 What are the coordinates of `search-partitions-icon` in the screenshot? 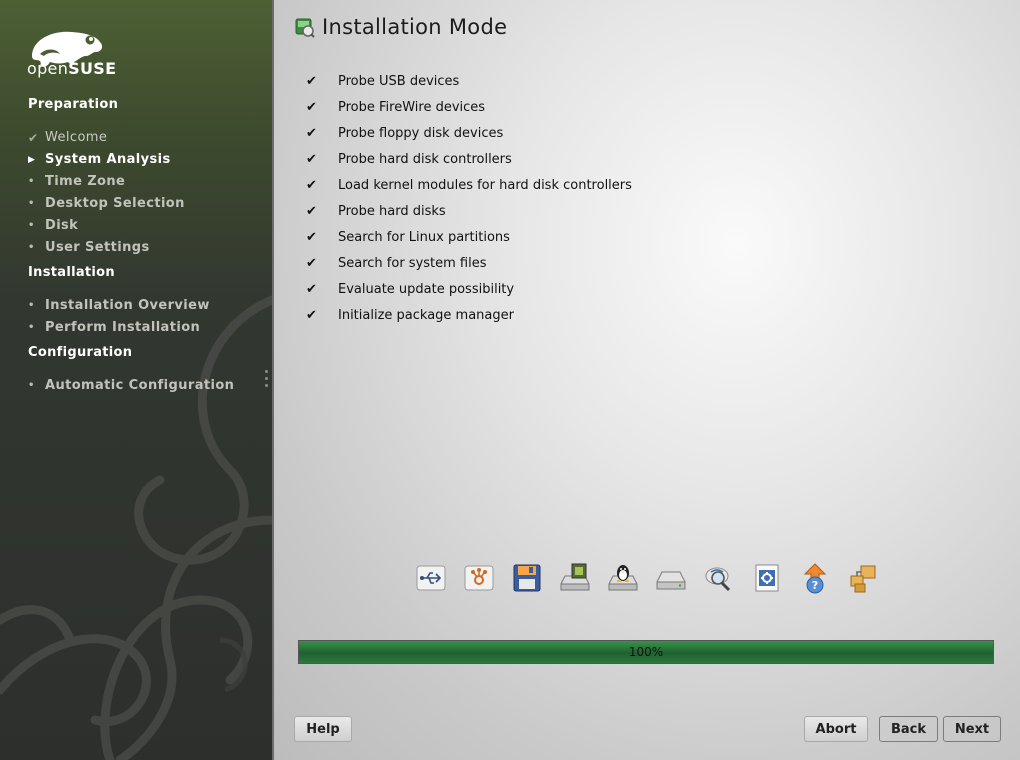 It's located at (718, 579).